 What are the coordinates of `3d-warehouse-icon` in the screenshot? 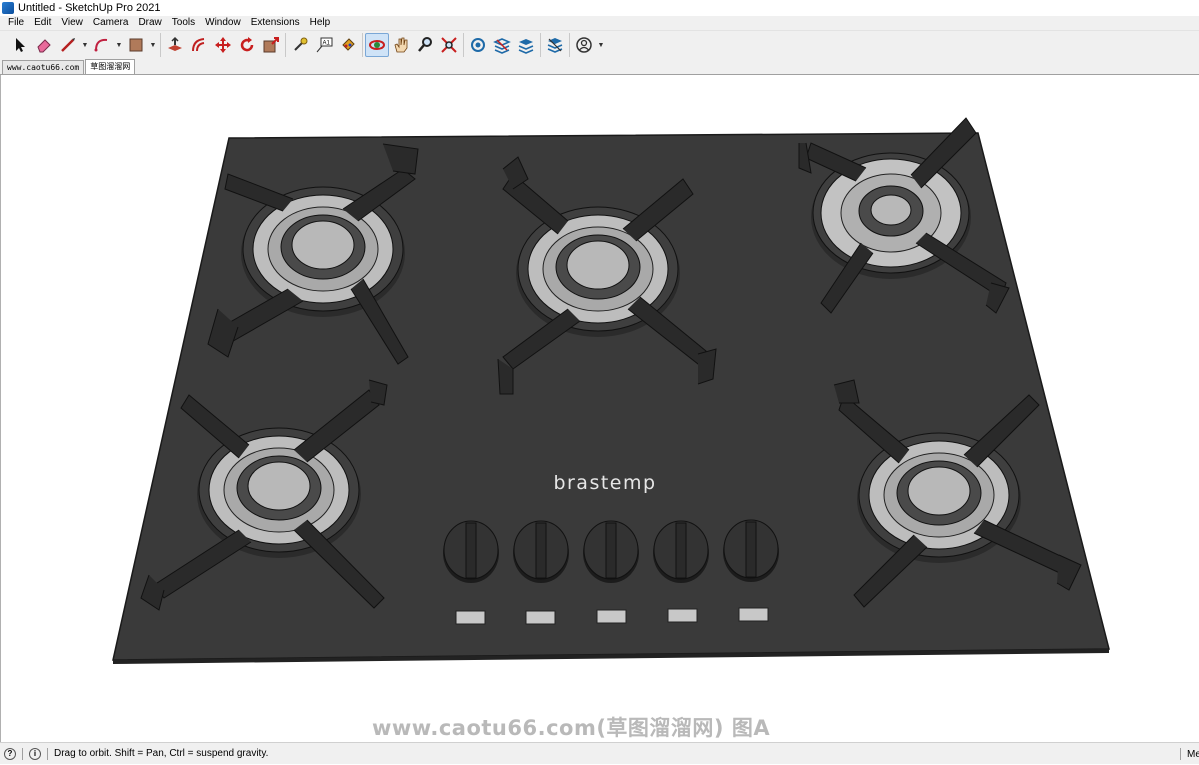 It's located at (478, 45).